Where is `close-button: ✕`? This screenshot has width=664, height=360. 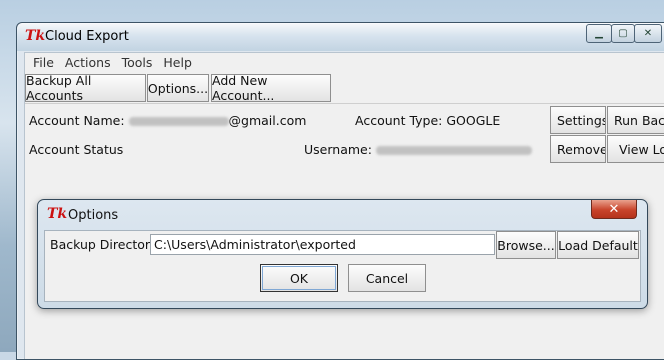 close-button: ✕ is located at coordinates (648, 33).